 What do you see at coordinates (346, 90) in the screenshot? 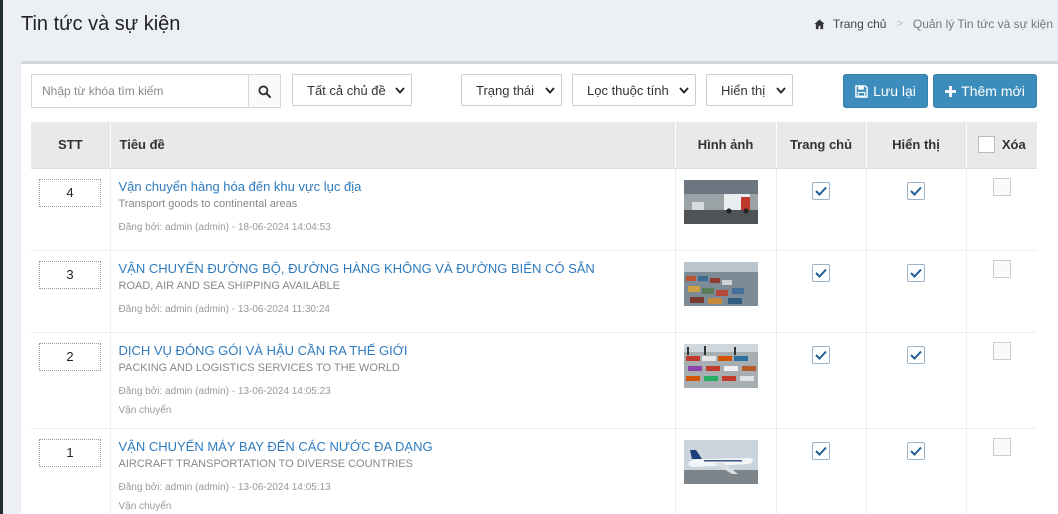
I see `topic-select-value: Tất cả chủ đề` at bounding box center [346, 90].